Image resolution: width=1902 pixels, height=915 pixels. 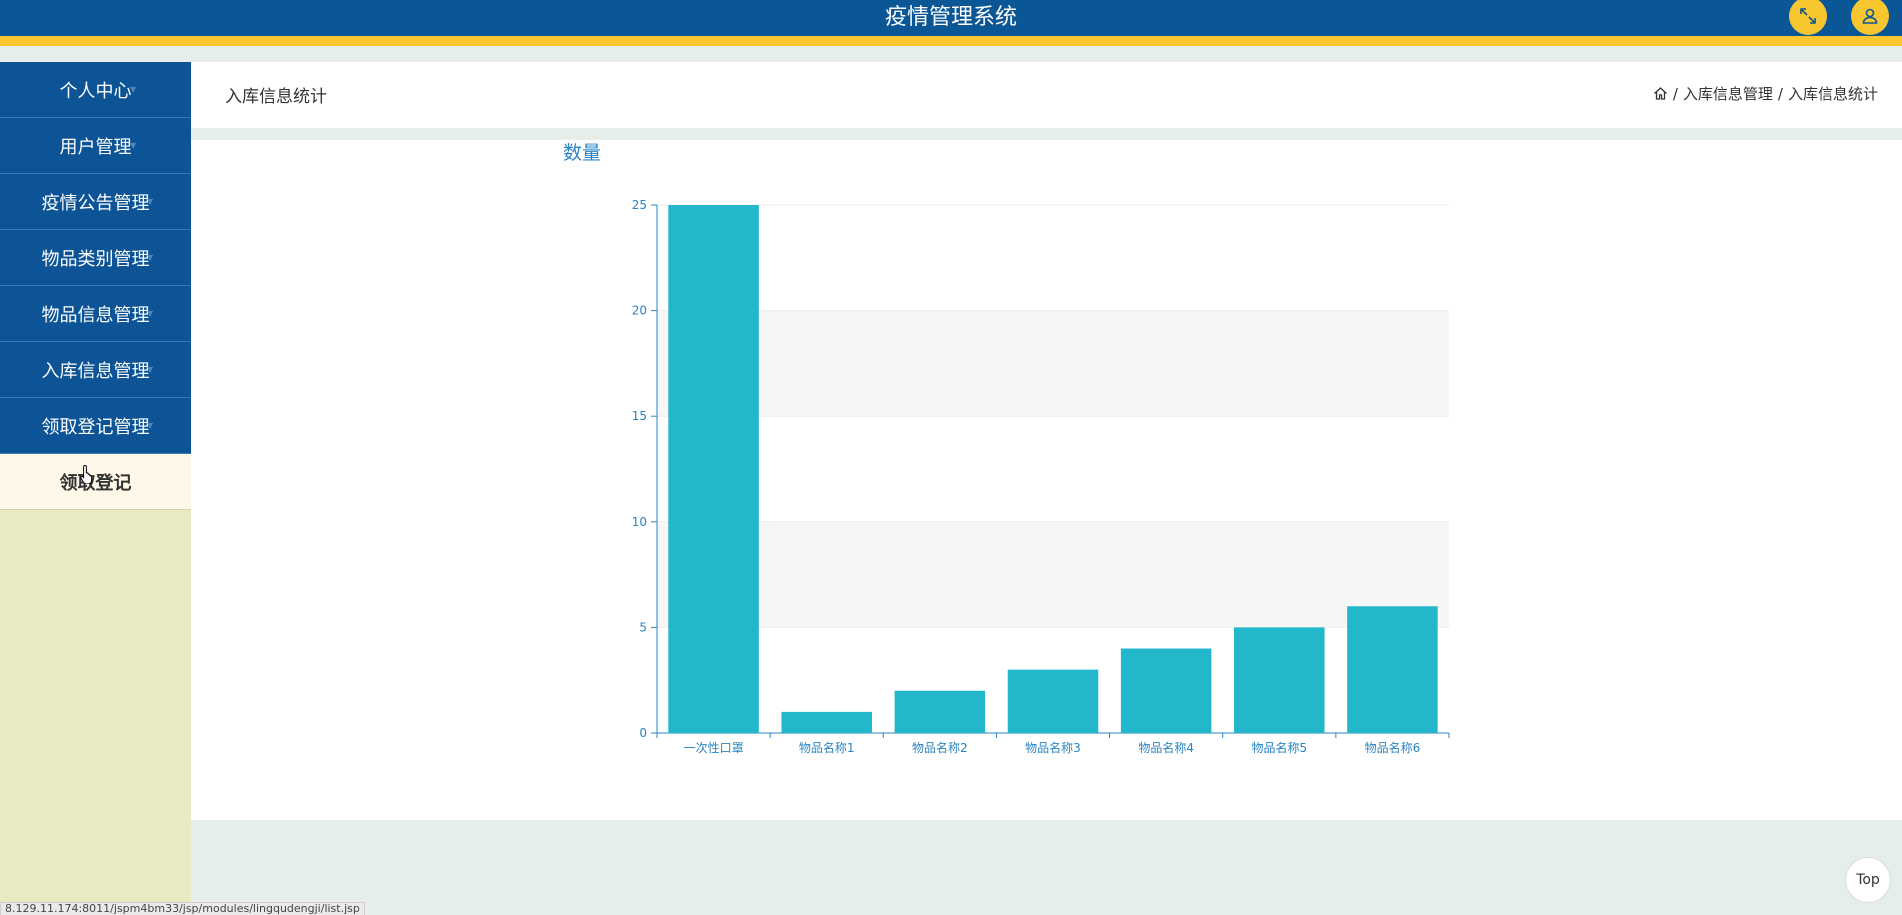 What do you see at coordinates (1166, 747) in the screenshot?
I see `x-tick-label: 物品名称4` at bounding box center [1166, 747].